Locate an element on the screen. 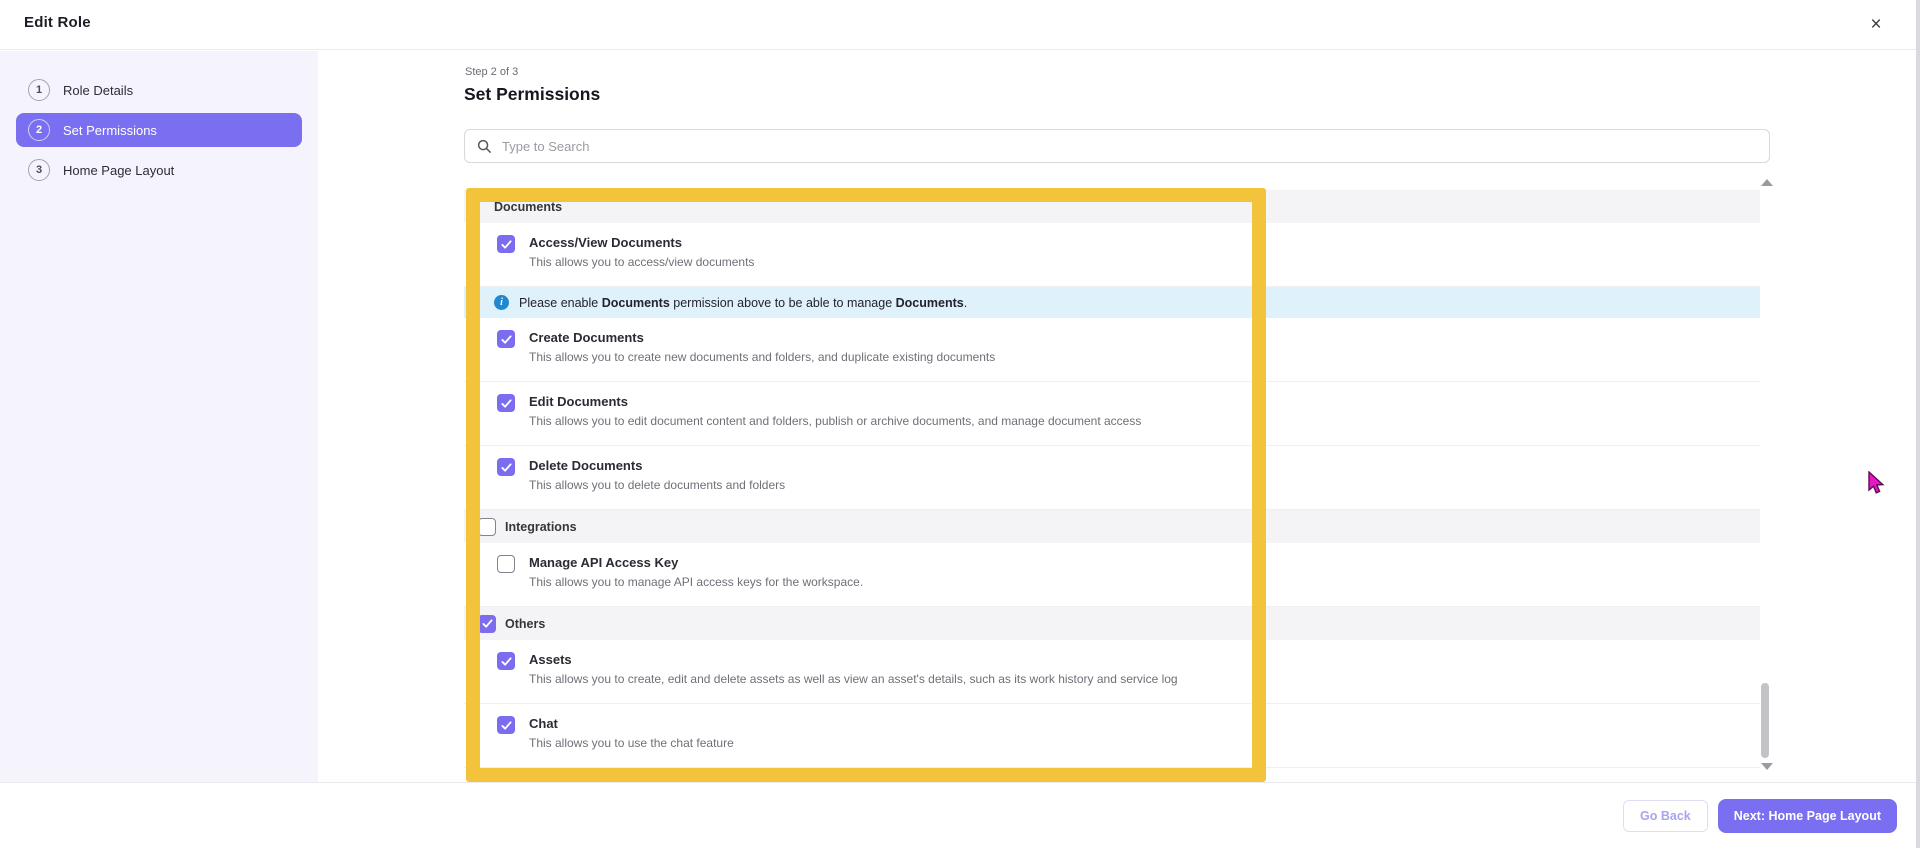 The width and height of the screenshot is (1920, 848). sidebar-item-home-page-layout: 3 Home Page Layout is located at coordinates (159, 170).